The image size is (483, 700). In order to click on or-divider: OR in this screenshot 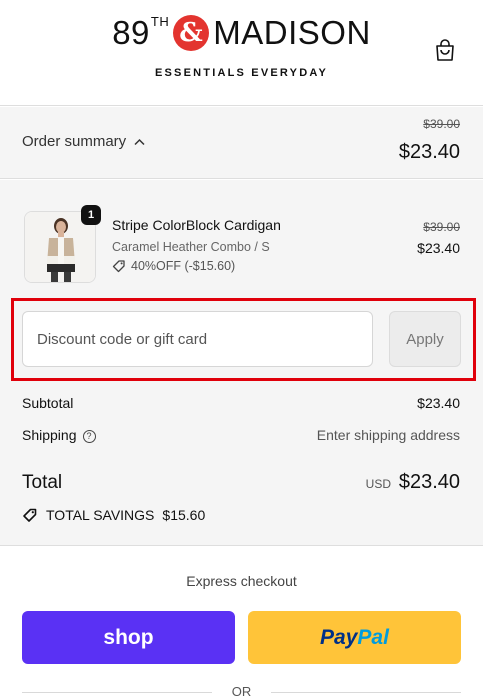, I will do `click(241, 692)`.